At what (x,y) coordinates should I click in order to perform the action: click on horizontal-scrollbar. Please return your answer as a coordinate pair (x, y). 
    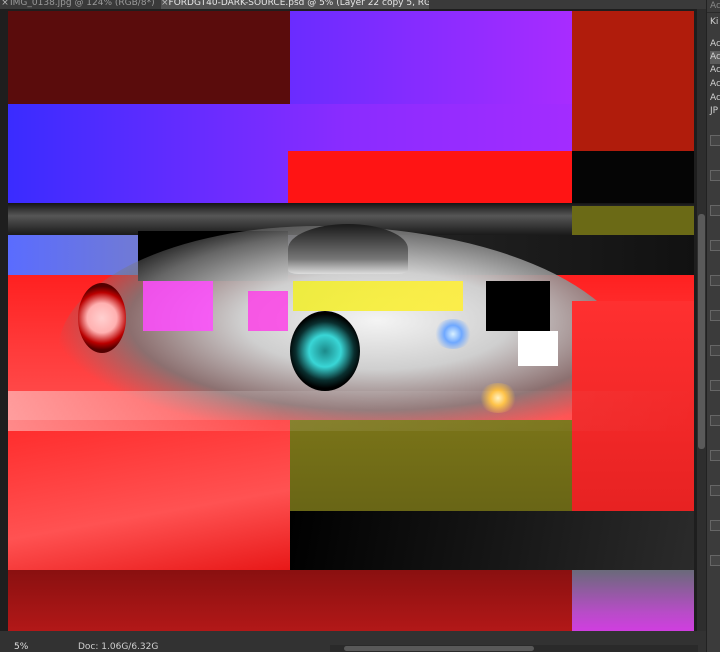
    Looking at the image, I should click on (514, 648).